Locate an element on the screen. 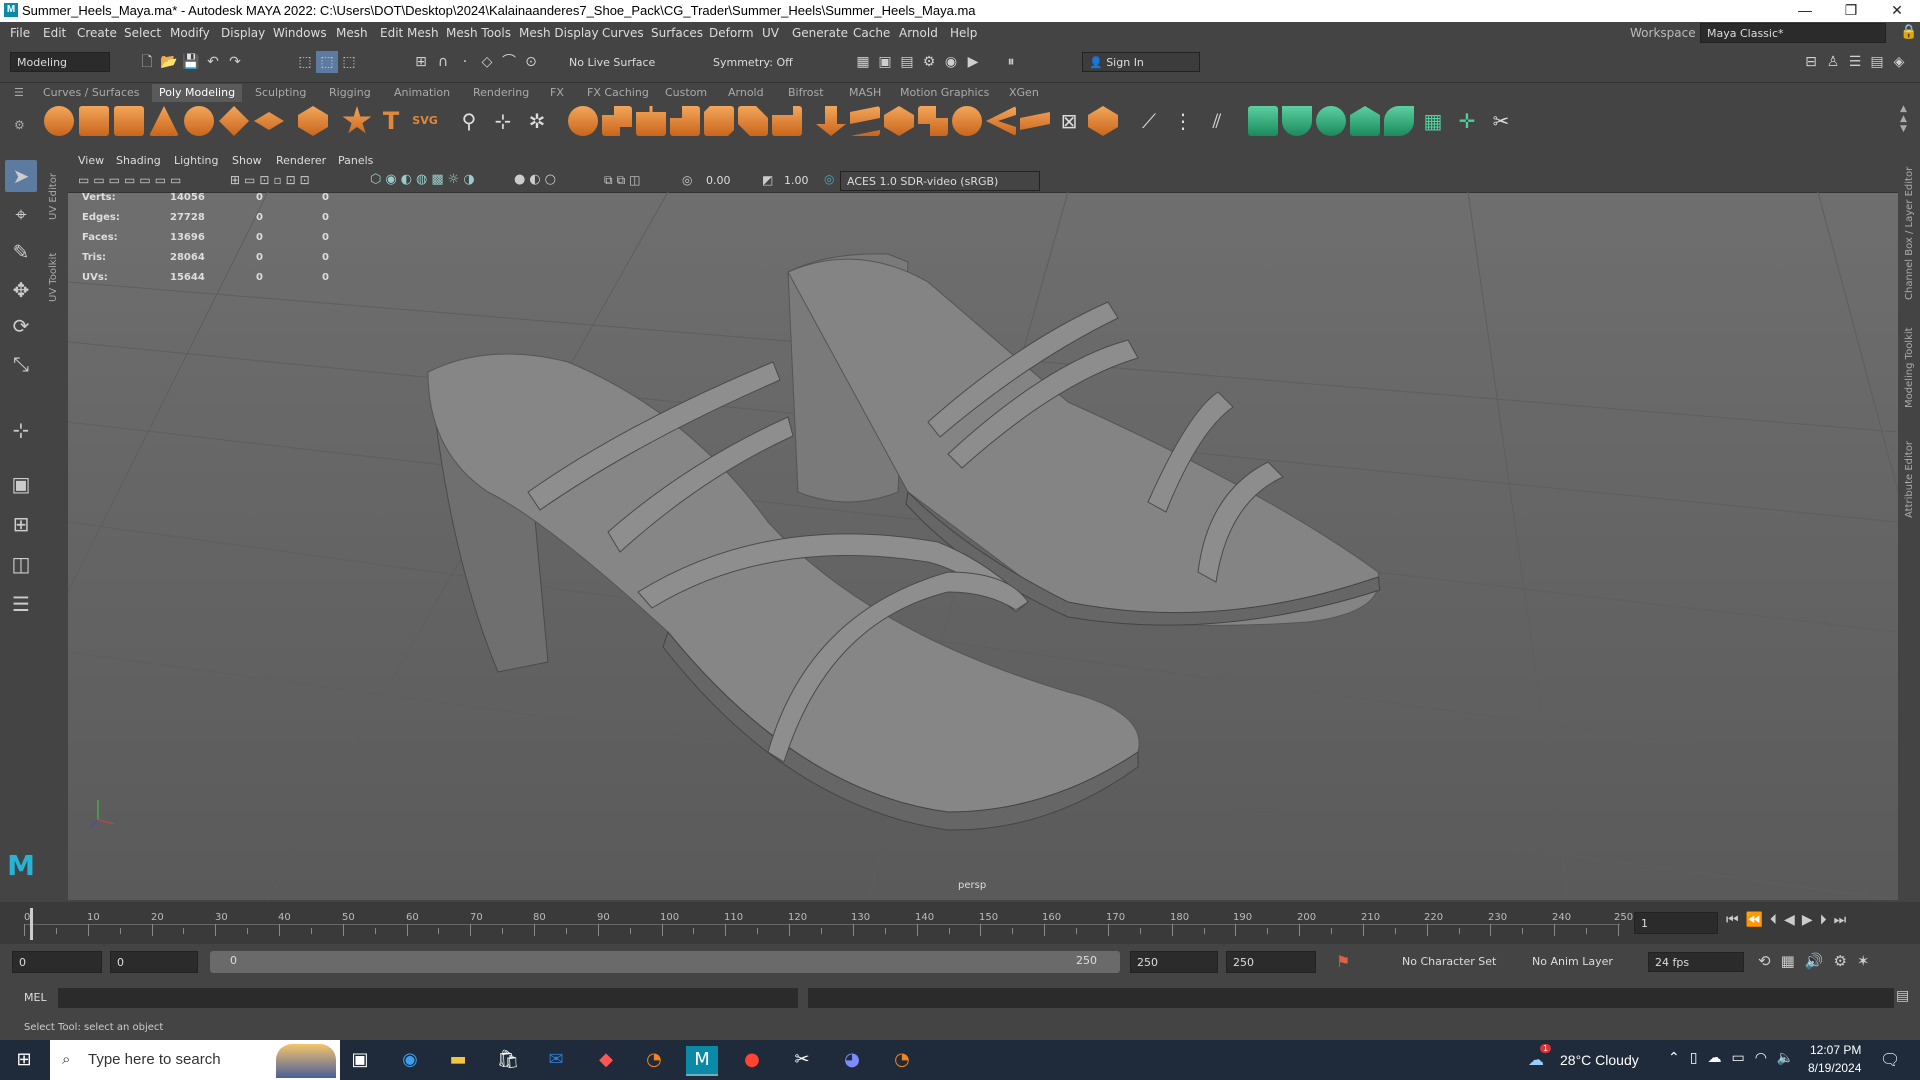 The image size is (1920, 1080). tab-rigging: Rigging is located at coordinates (350, 93).